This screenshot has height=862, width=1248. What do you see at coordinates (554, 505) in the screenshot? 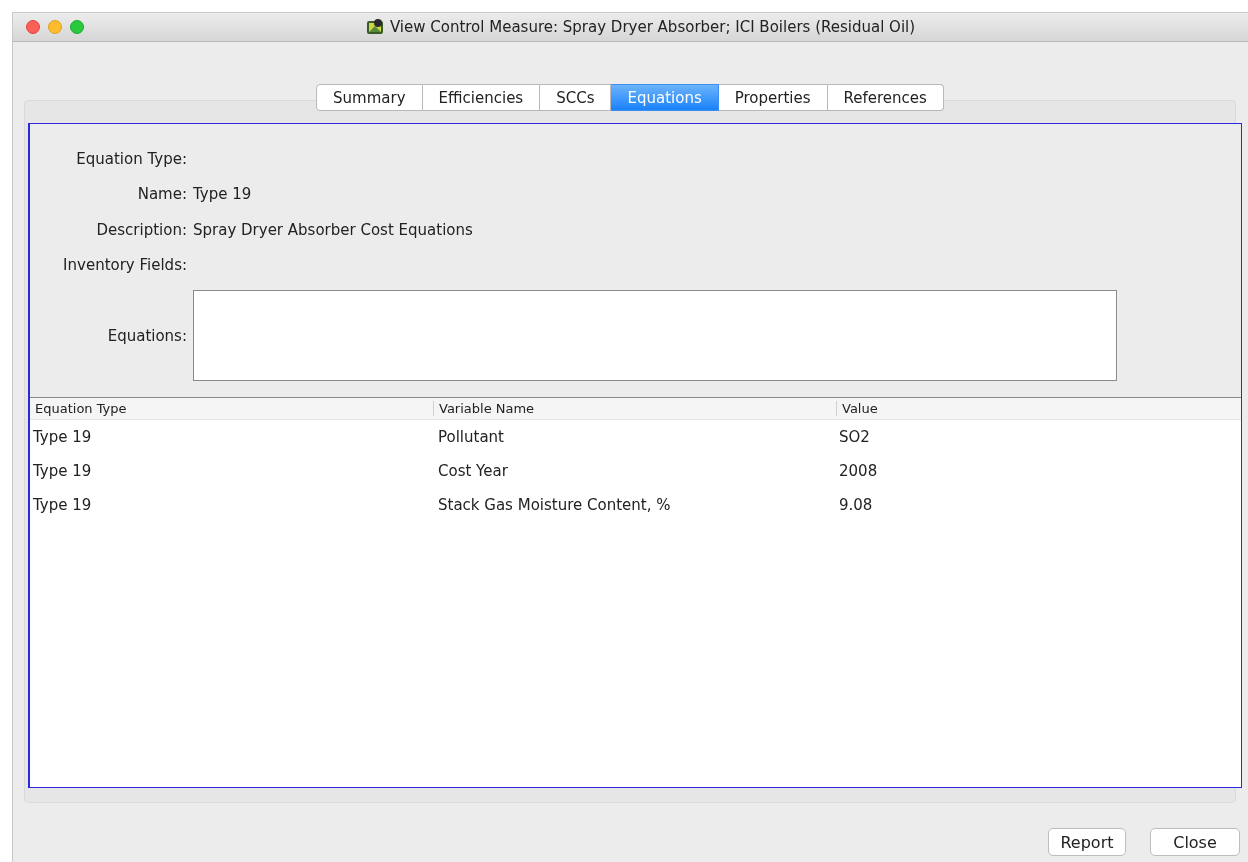
I see `table-cell-text: Stack Gas Moisture Content, %` at bounding box center [554, 505].